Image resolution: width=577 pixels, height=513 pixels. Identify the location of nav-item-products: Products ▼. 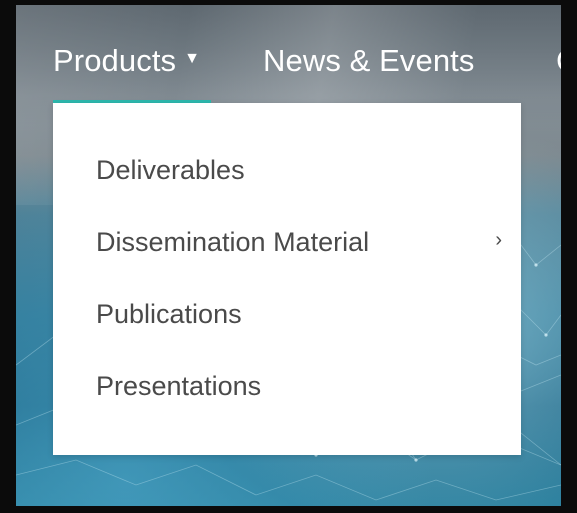
(126, 61).